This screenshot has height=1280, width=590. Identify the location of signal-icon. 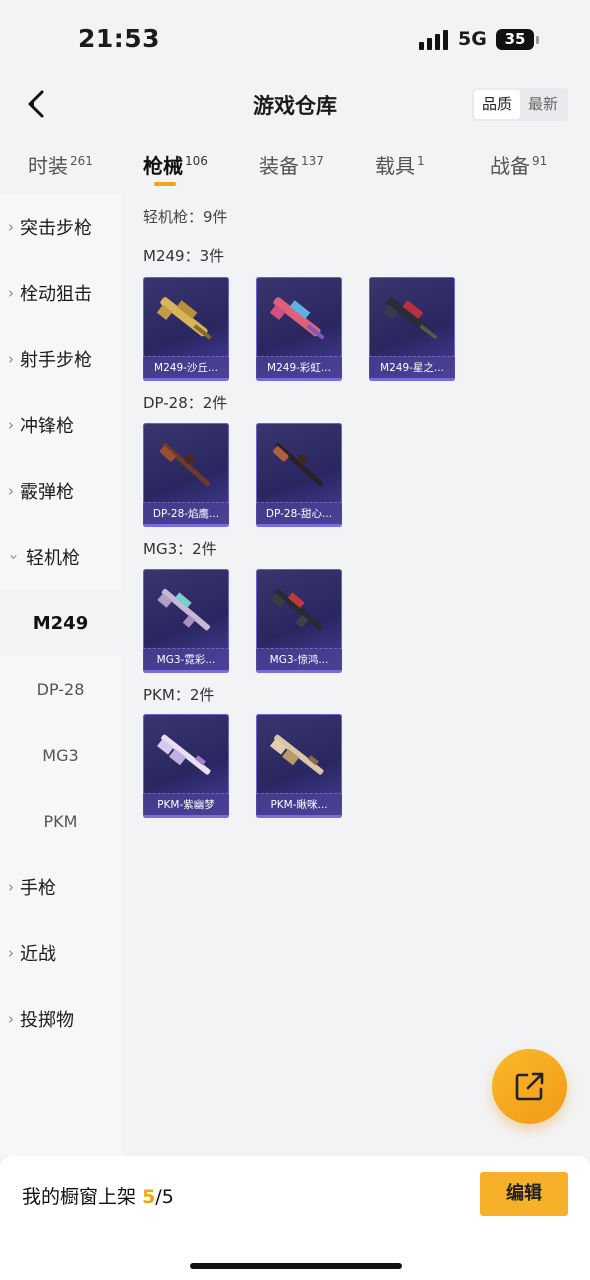
(434, 40).